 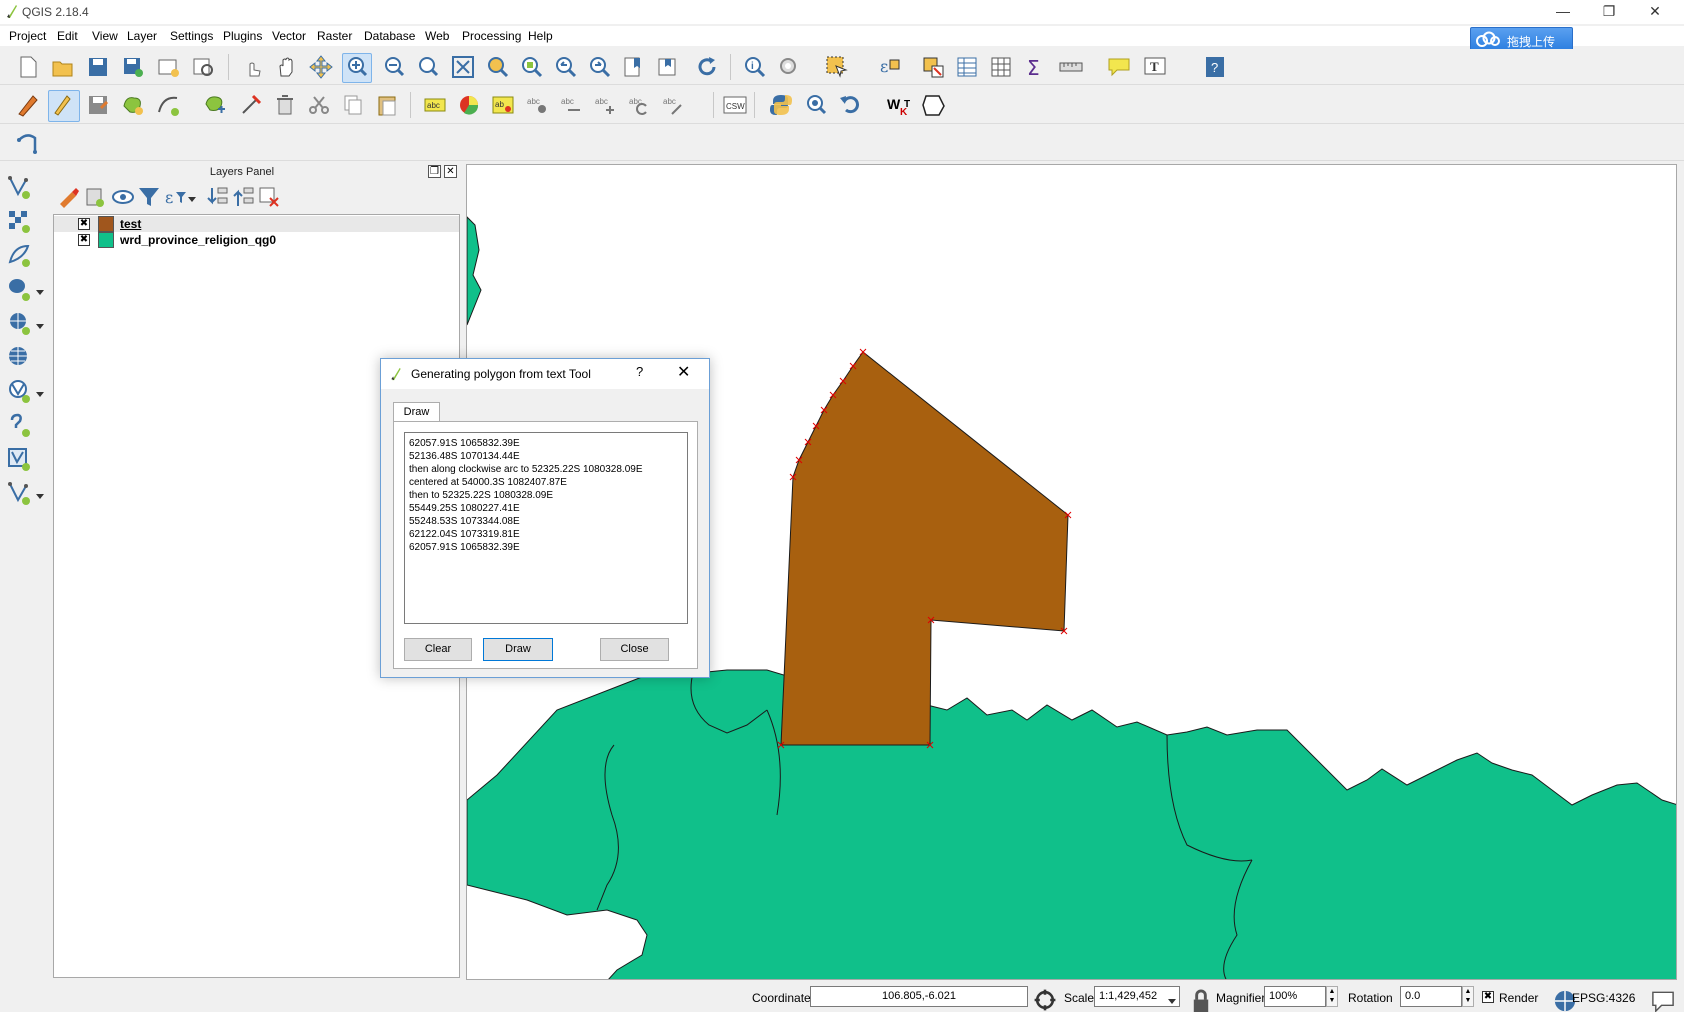 I want to click on magnifier-field: 100%, so click(x=1295, y=996).